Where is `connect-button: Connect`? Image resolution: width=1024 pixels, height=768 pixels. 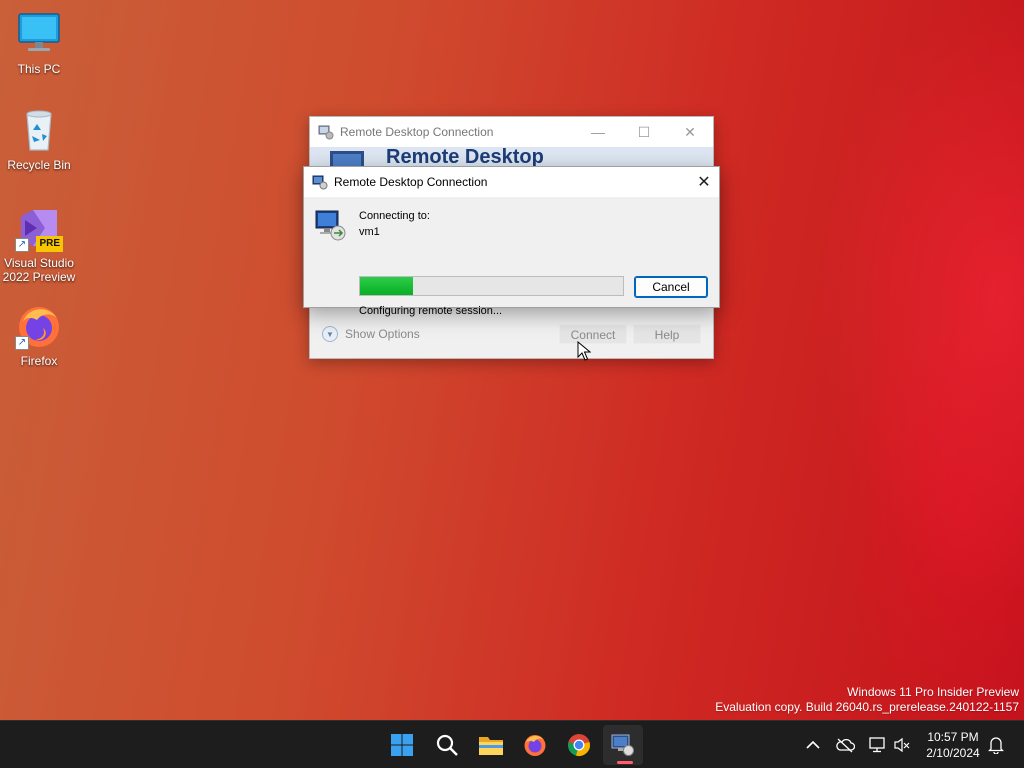
connect-button: Connect is located at coordinates (593, 334).